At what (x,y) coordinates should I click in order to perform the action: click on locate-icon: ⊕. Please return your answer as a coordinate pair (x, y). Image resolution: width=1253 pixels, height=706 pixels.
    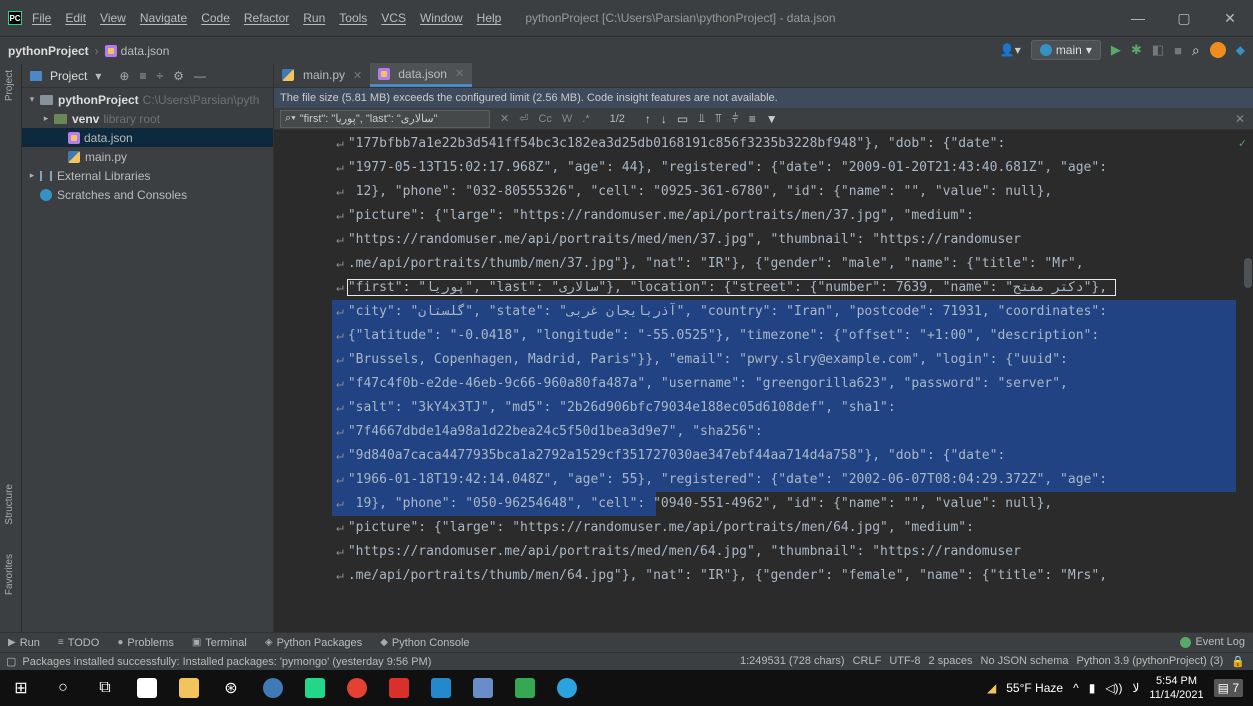
    Looking at the image, I should click on (124, 76).